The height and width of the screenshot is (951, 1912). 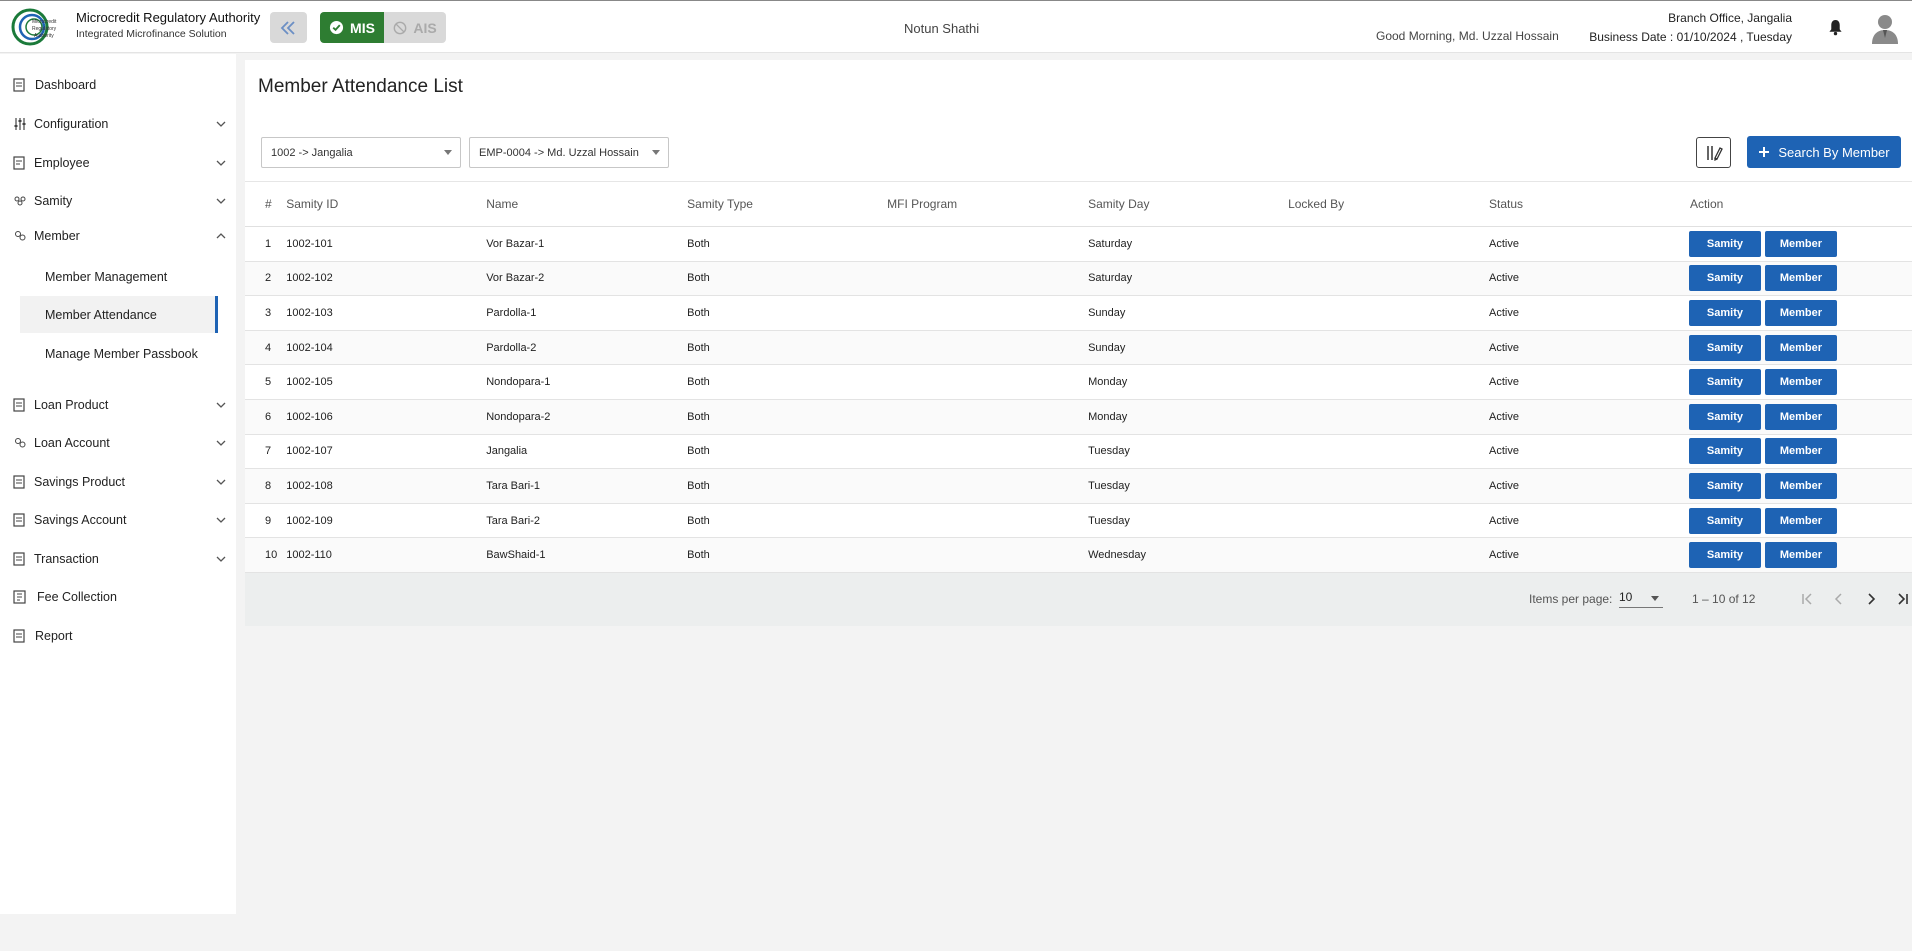 I want to click on sidebar-item-dashboard: Dashboard, so click(x=118, y=85).